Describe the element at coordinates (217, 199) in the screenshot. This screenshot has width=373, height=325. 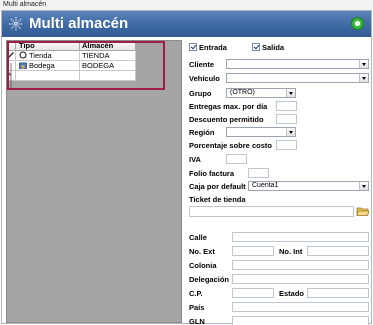
I see `ticket-label: Ticket de tienda` at that location.